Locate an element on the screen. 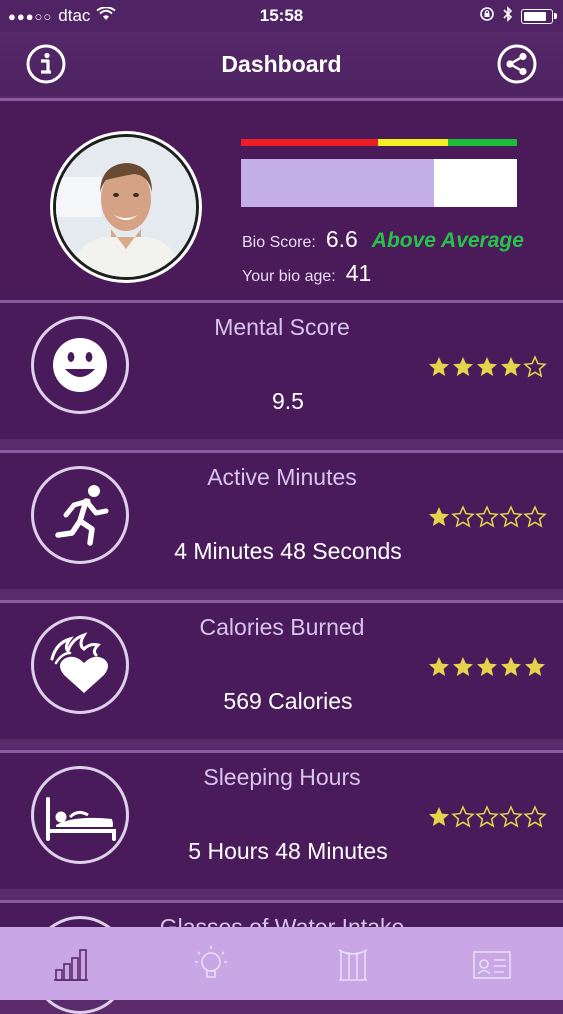 Image resolution: width=563 pixels, height=1014 pixels. bio-age-label: Your bio age: is located at coordinates (289, 276).